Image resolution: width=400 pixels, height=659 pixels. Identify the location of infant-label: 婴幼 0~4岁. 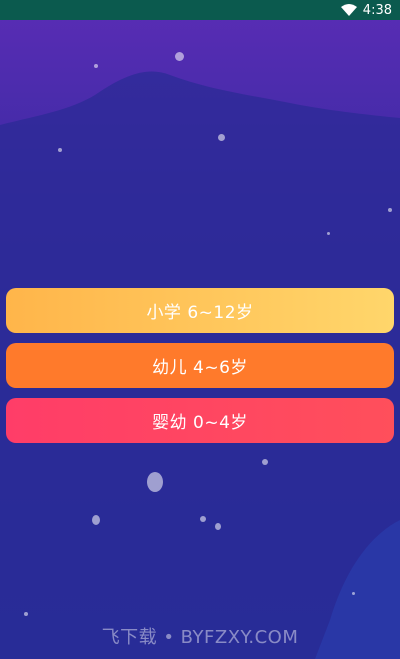
(200, 423).